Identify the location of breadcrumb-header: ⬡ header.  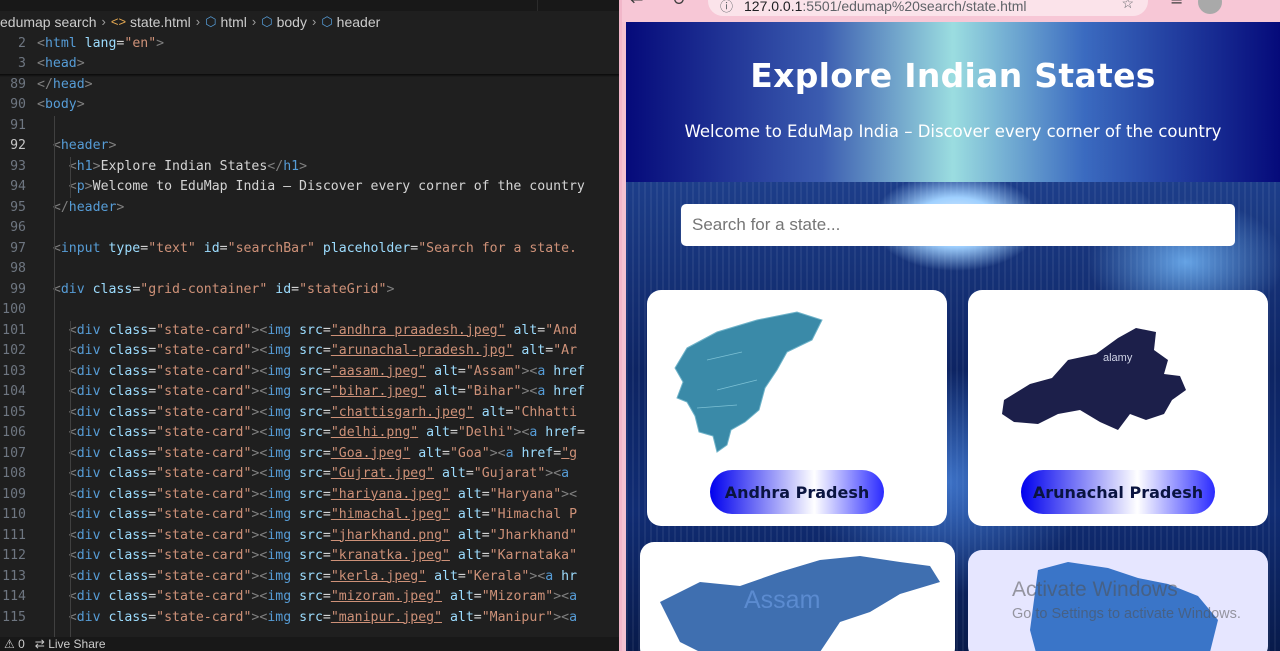
(350, 22).